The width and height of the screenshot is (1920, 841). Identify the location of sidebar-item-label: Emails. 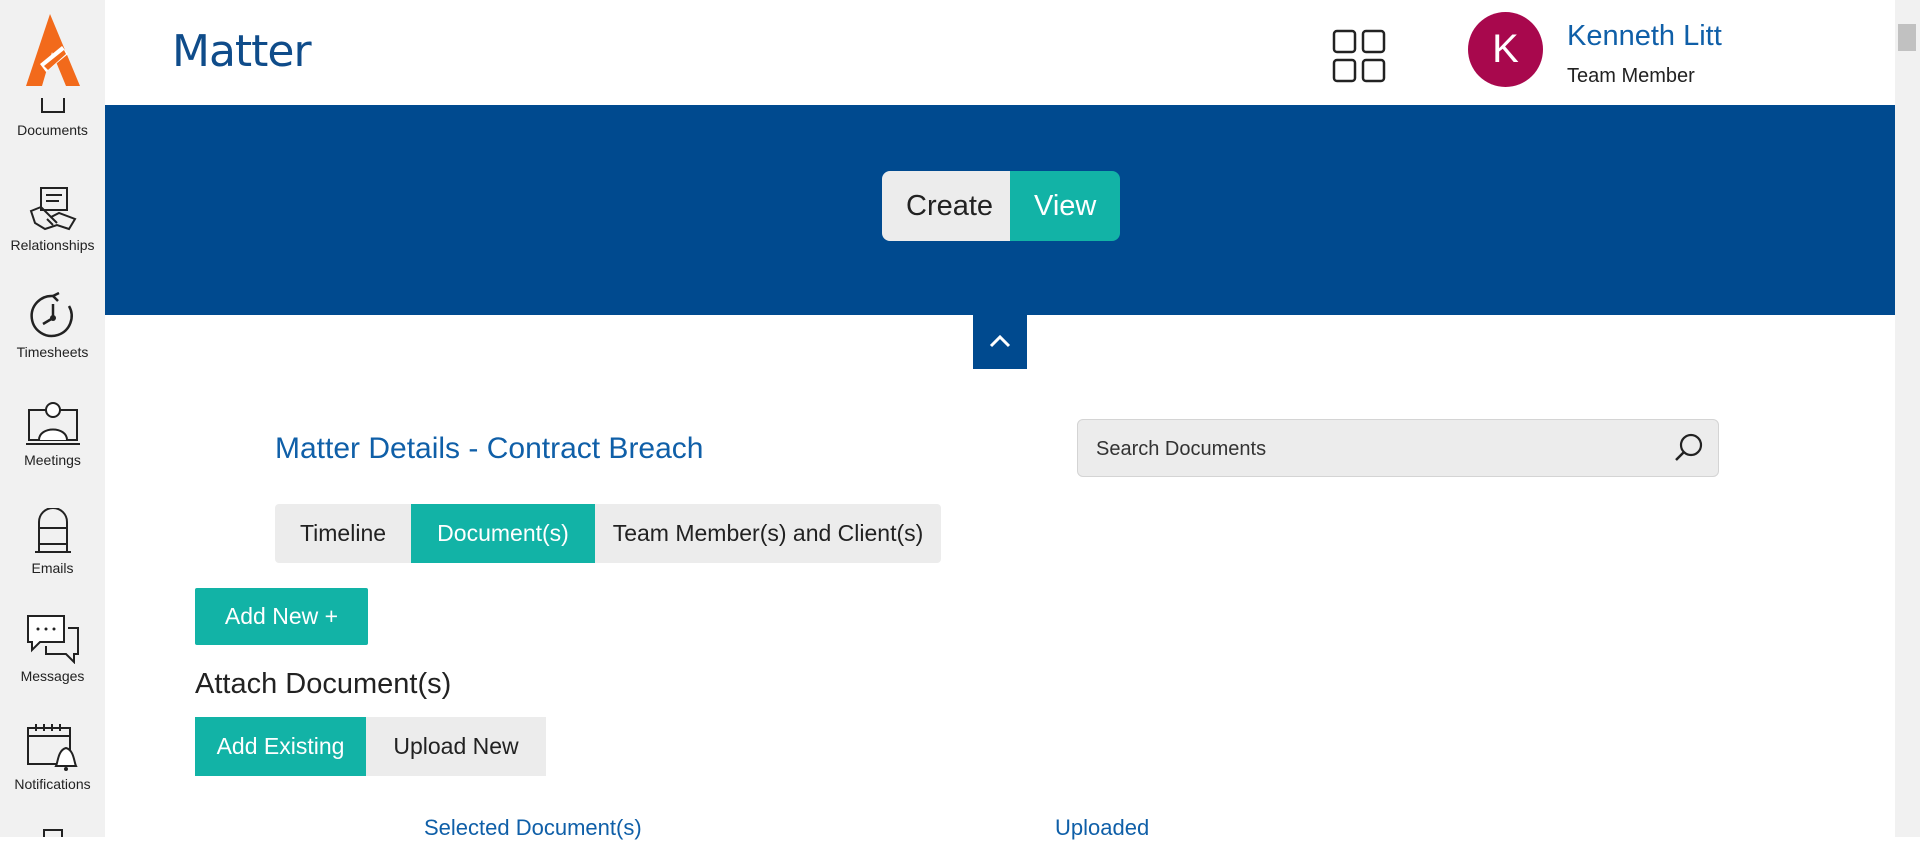
(52, 568).